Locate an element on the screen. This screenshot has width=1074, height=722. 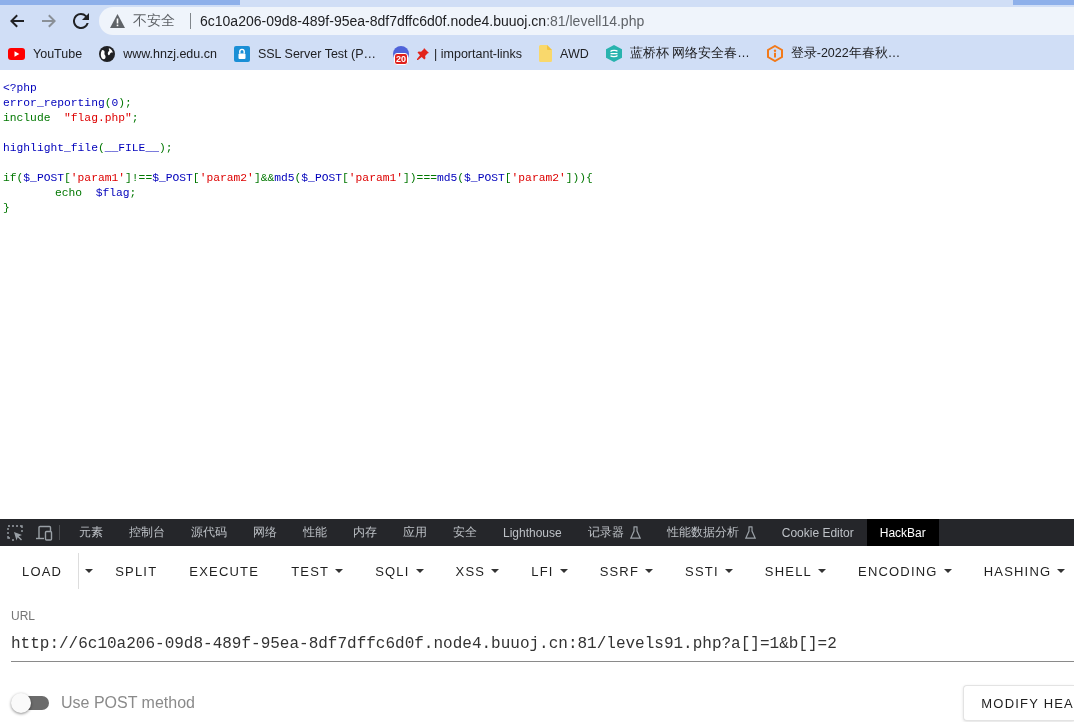
menu-button: TEST is located at coordinates (317, 571).